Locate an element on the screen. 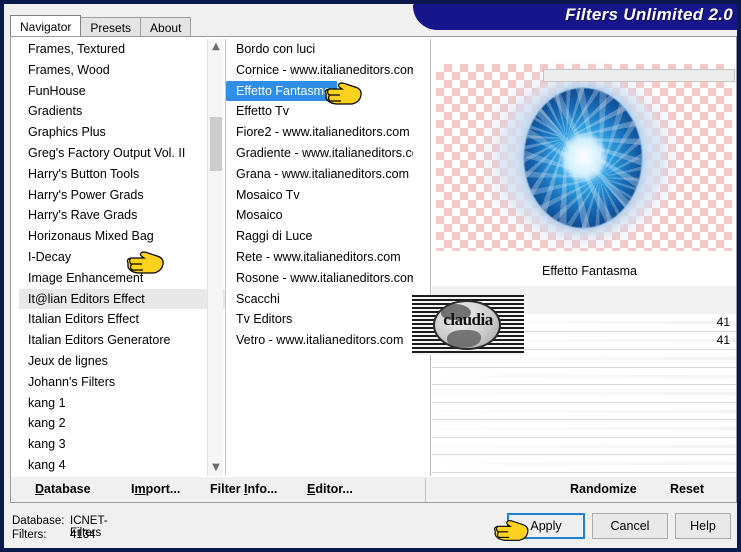 The height and width of the screenshot is (552, 741). list-item-row: Vetro - www.italianeditors.com is located at coordinates (319, 340).